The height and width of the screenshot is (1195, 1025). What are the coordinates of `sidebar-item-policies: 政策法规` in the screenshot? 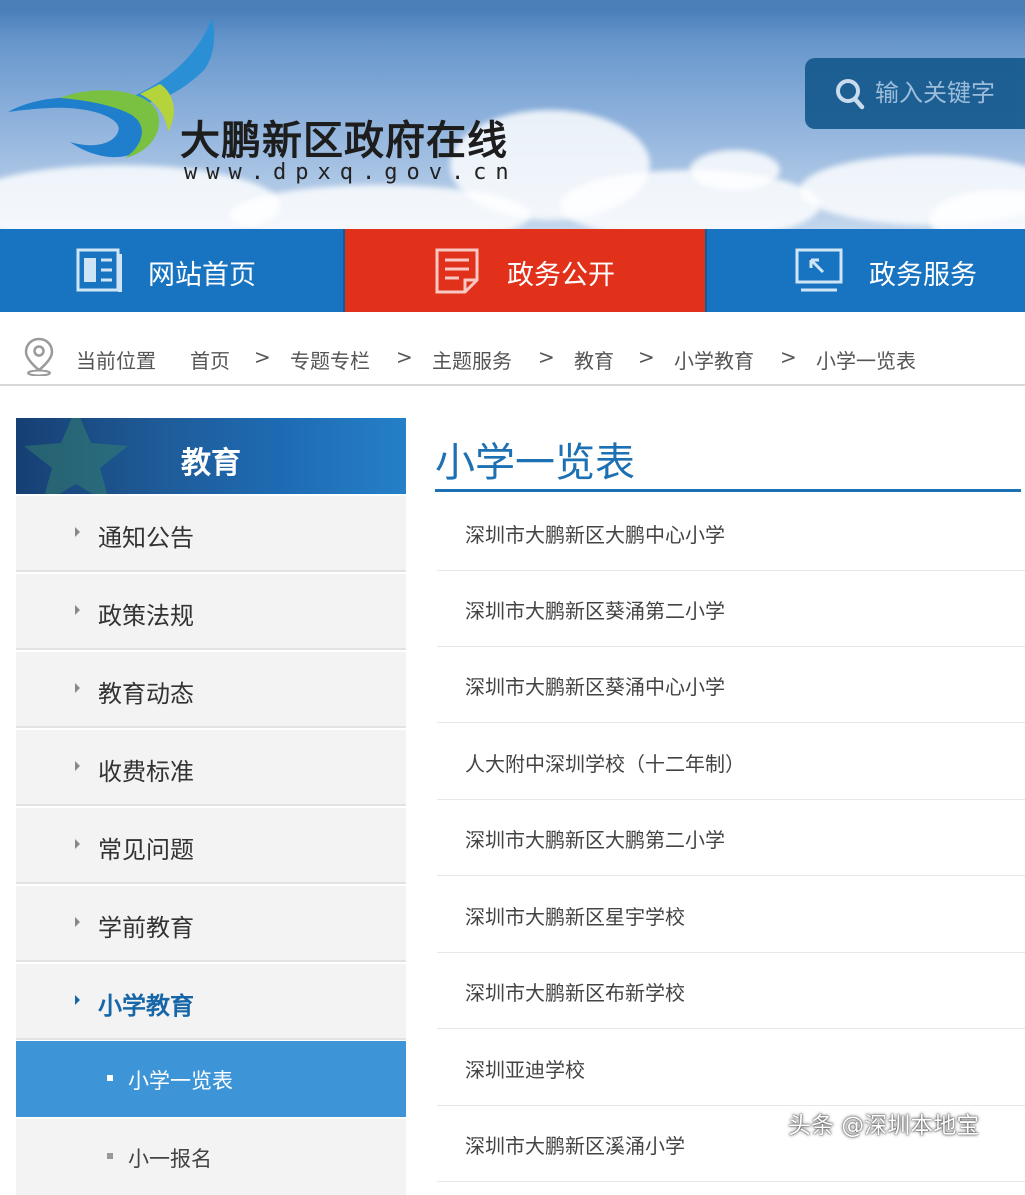 It's located at (211, 612).